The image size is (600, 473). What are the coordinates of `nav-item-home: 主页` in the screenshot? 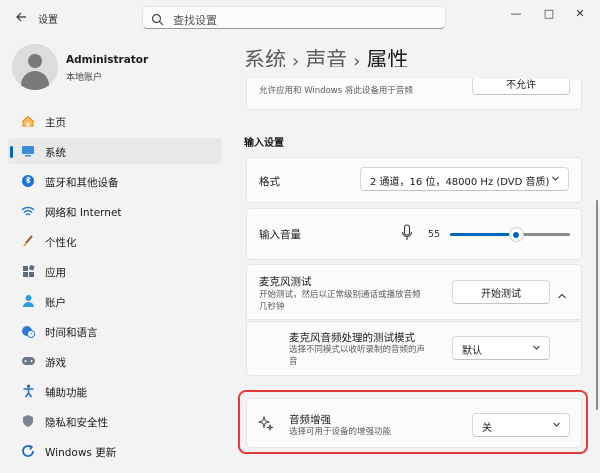 It's located at (115, 121).